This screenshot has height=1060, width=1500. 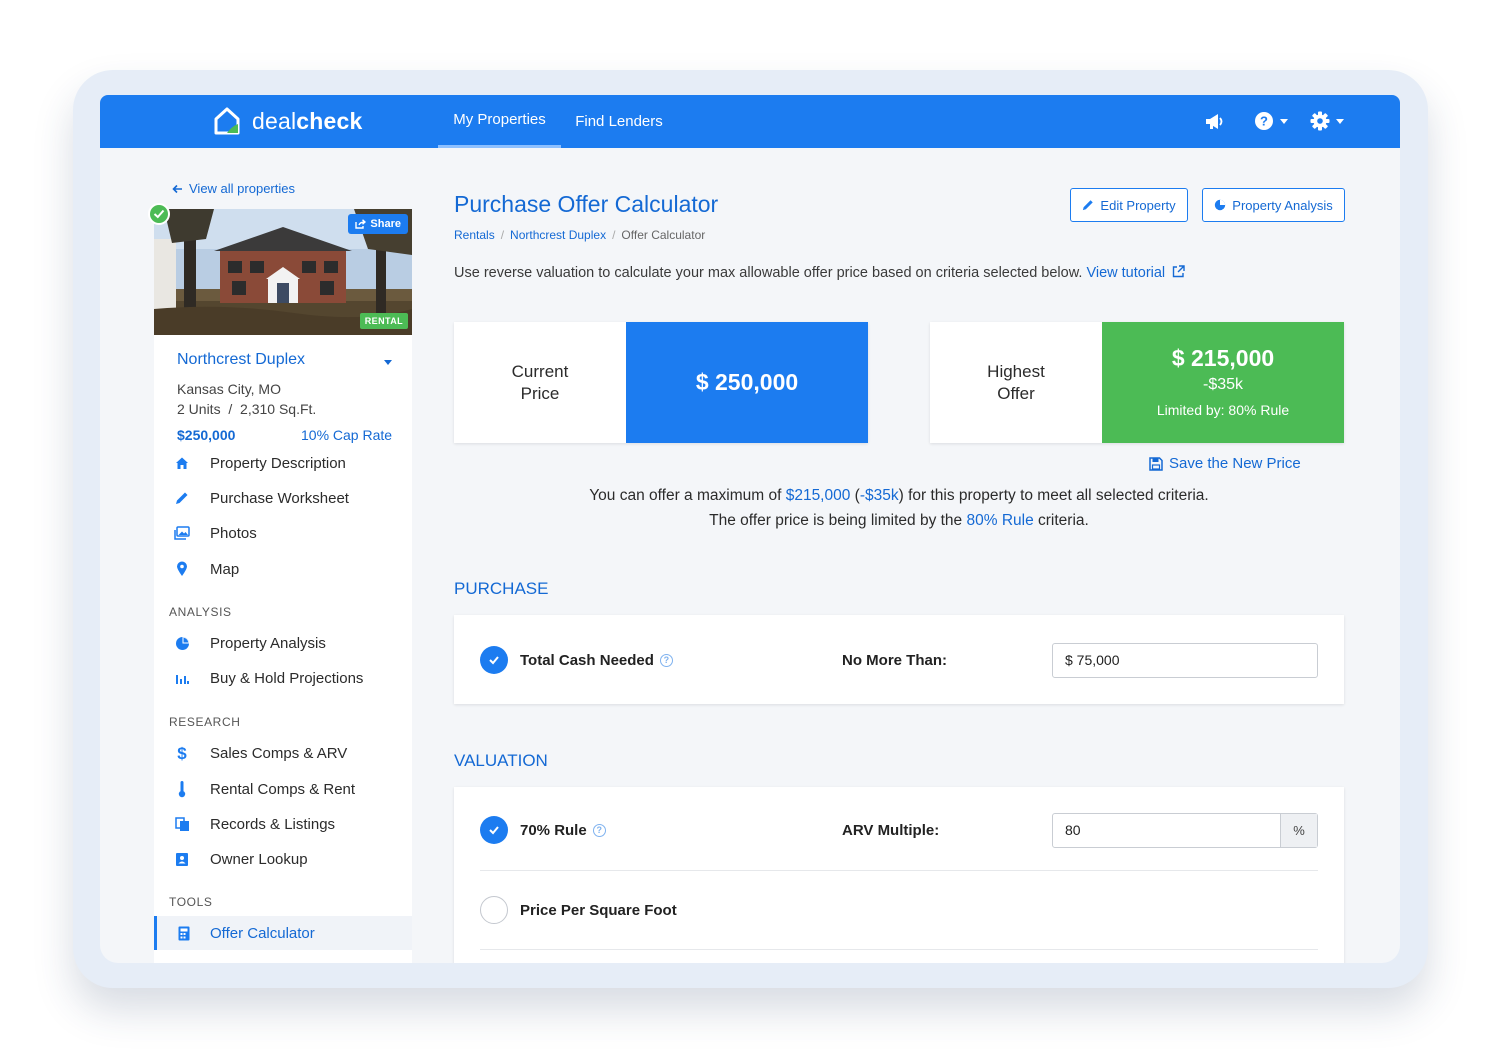 What do you see at coordinates (474, 235) in the screenshot?
I see `breadcrumb-rentals: Rentals` at bounding box center [474, 235].